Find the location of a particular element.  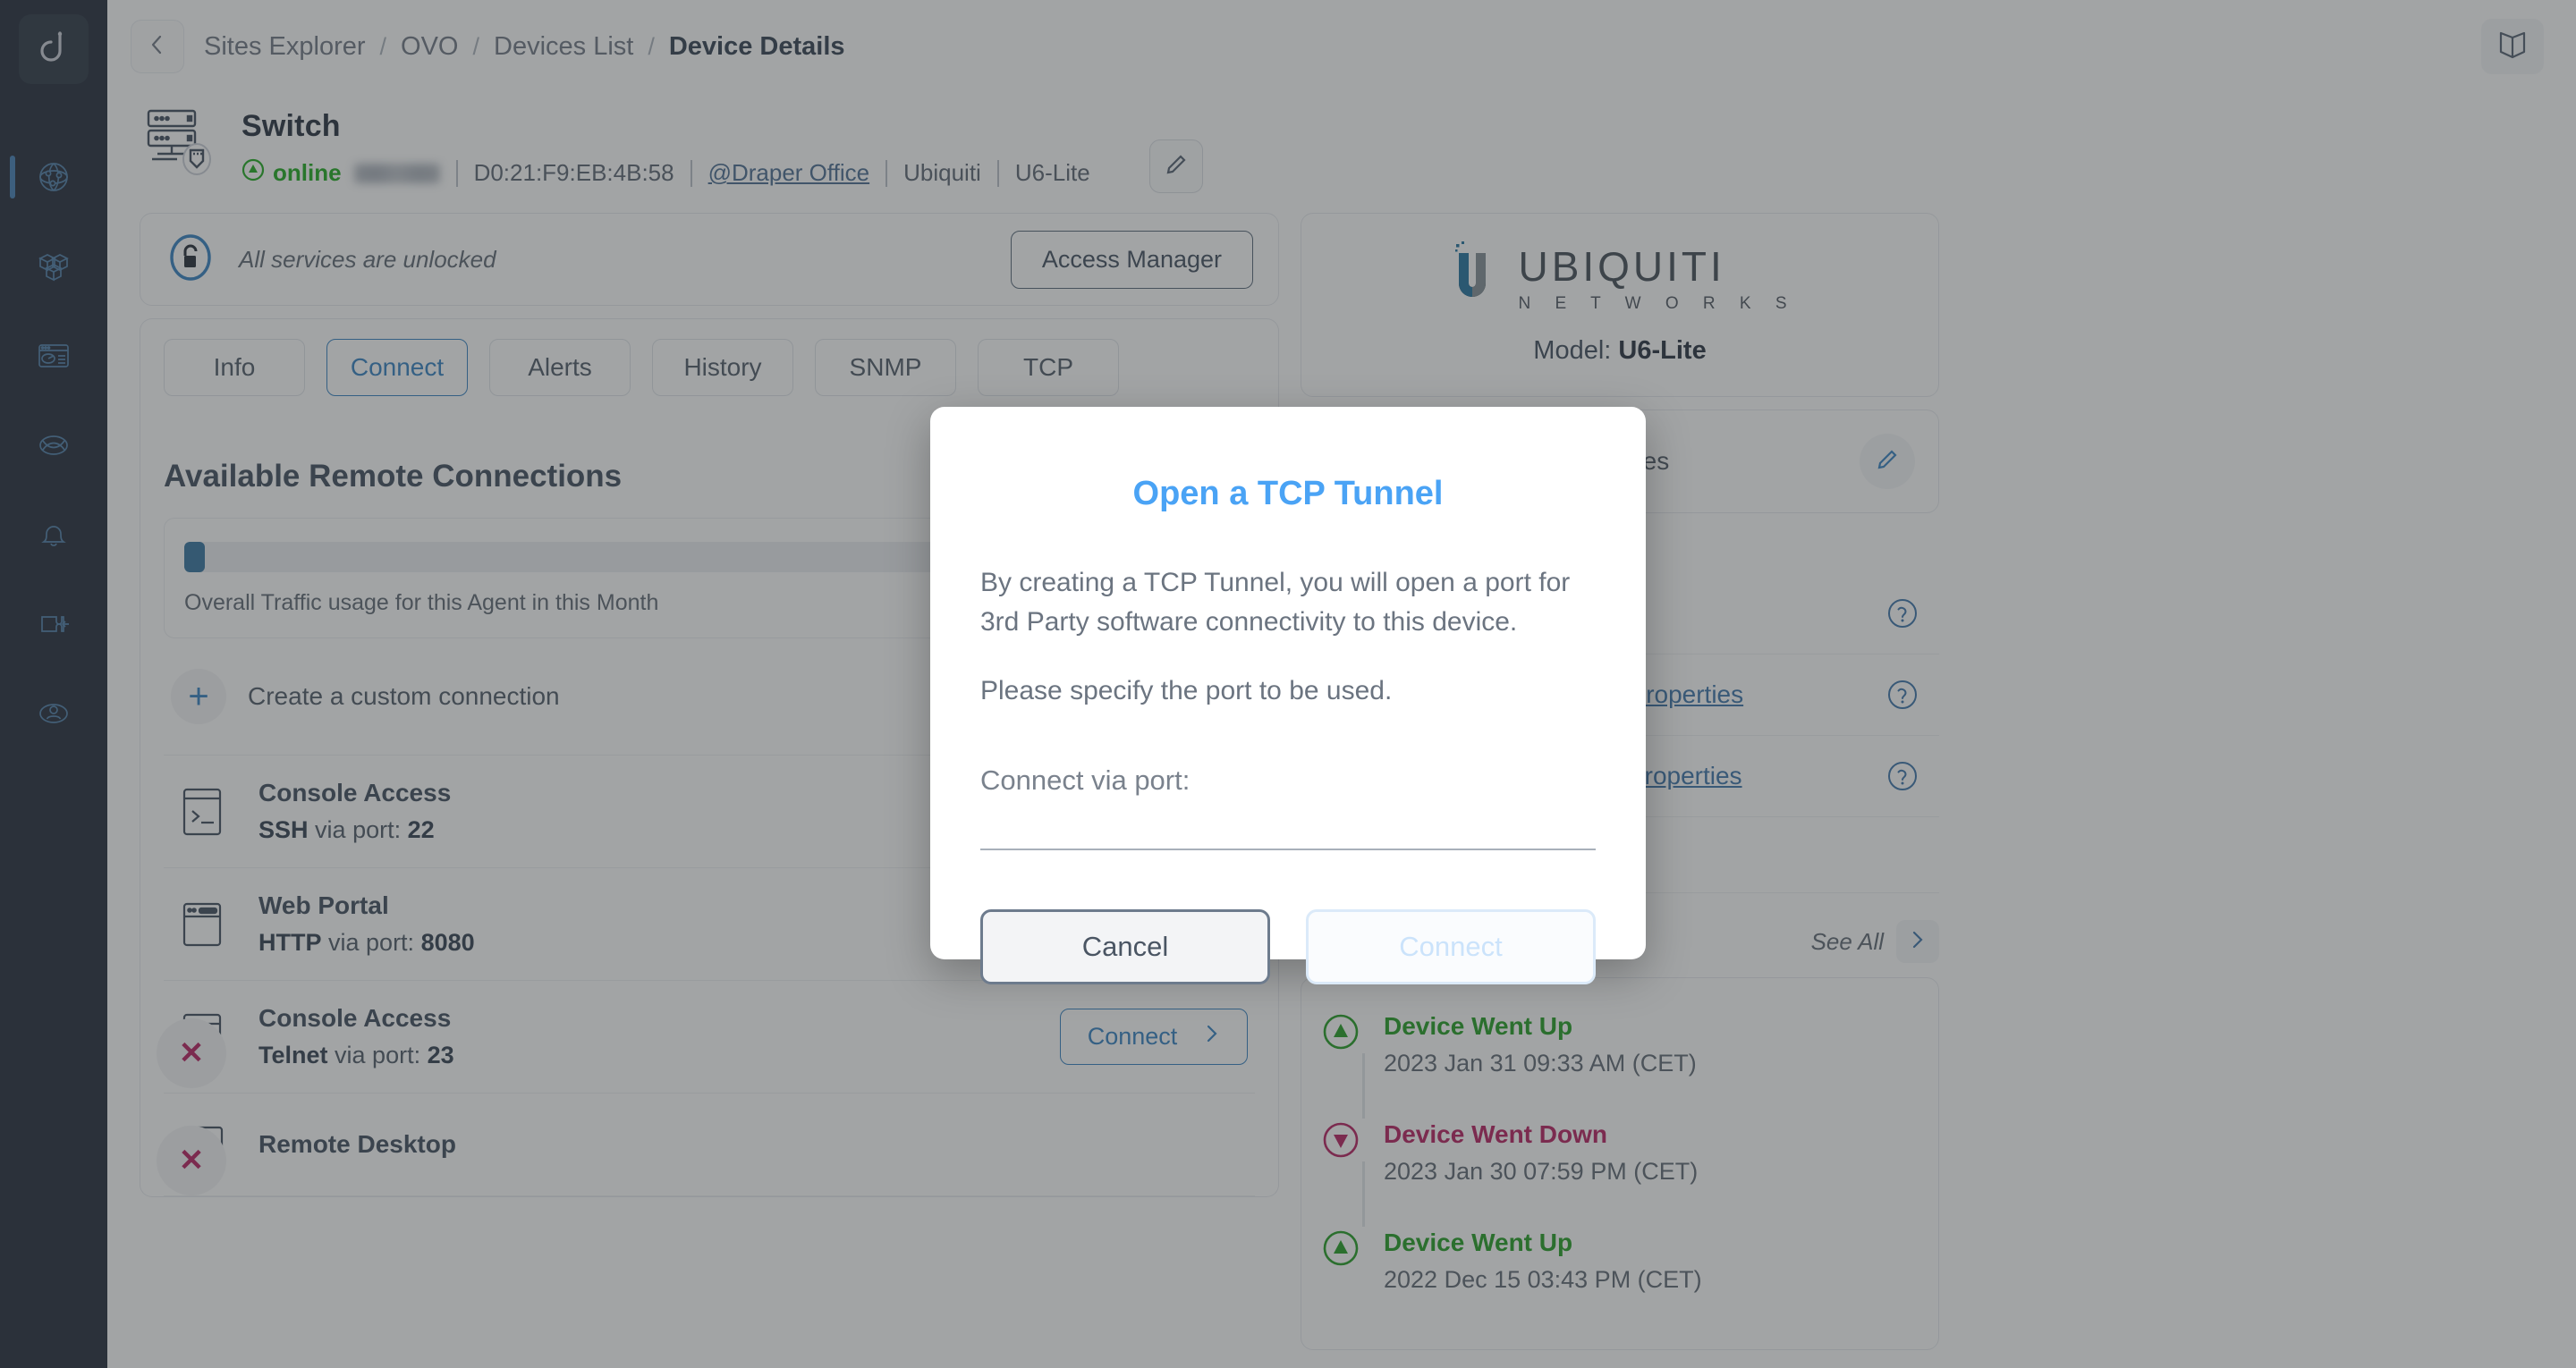

dialog-actions: Cancel Connect is located at coordinates (1288, 946).